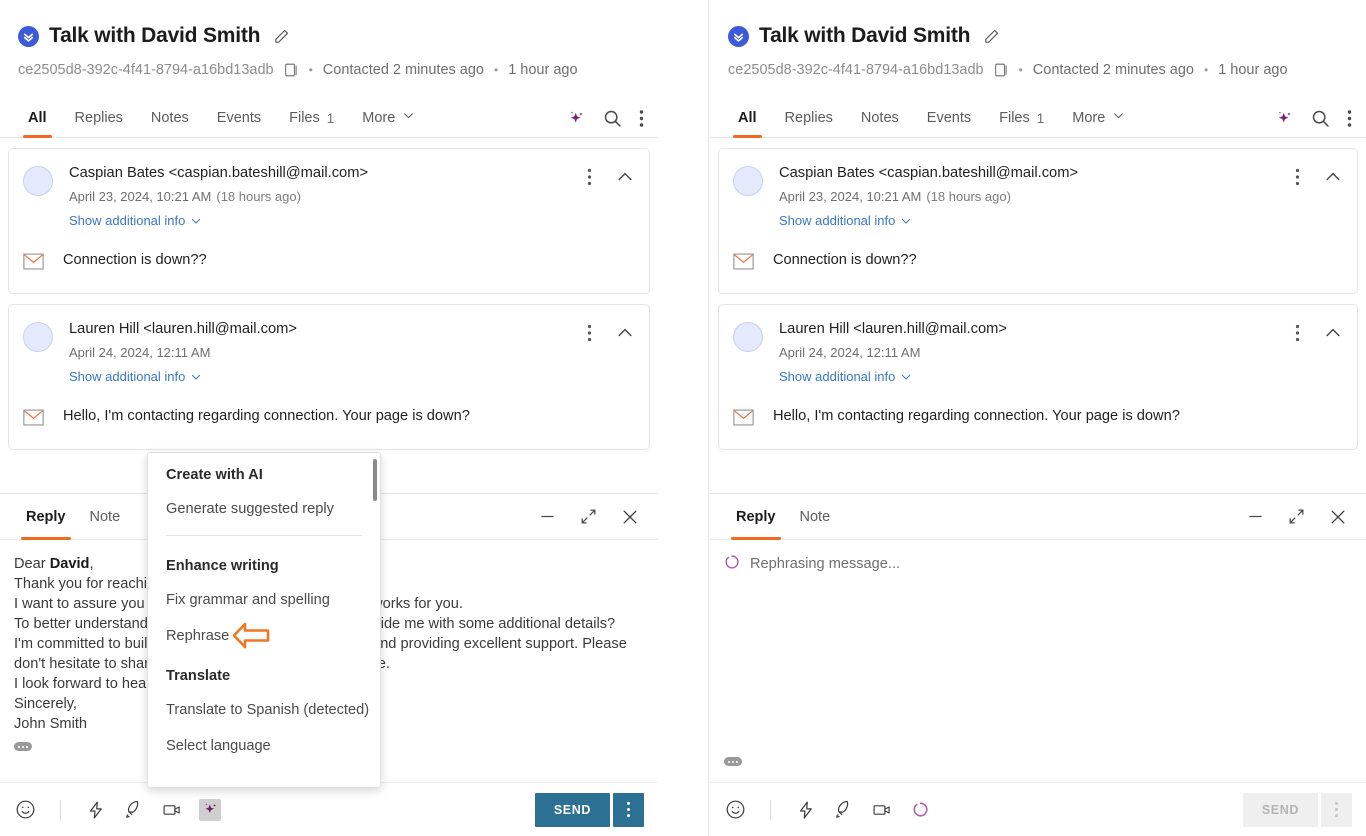 This screenshot has height=836, width=1366. I want to click on title-row: Talk with David Smith, so click(1038, 36).